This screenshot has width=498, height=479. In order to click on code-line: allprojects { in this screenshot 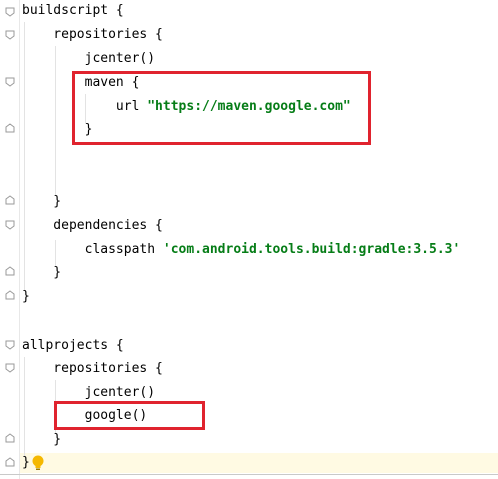, I will do `click(73, 346)`.